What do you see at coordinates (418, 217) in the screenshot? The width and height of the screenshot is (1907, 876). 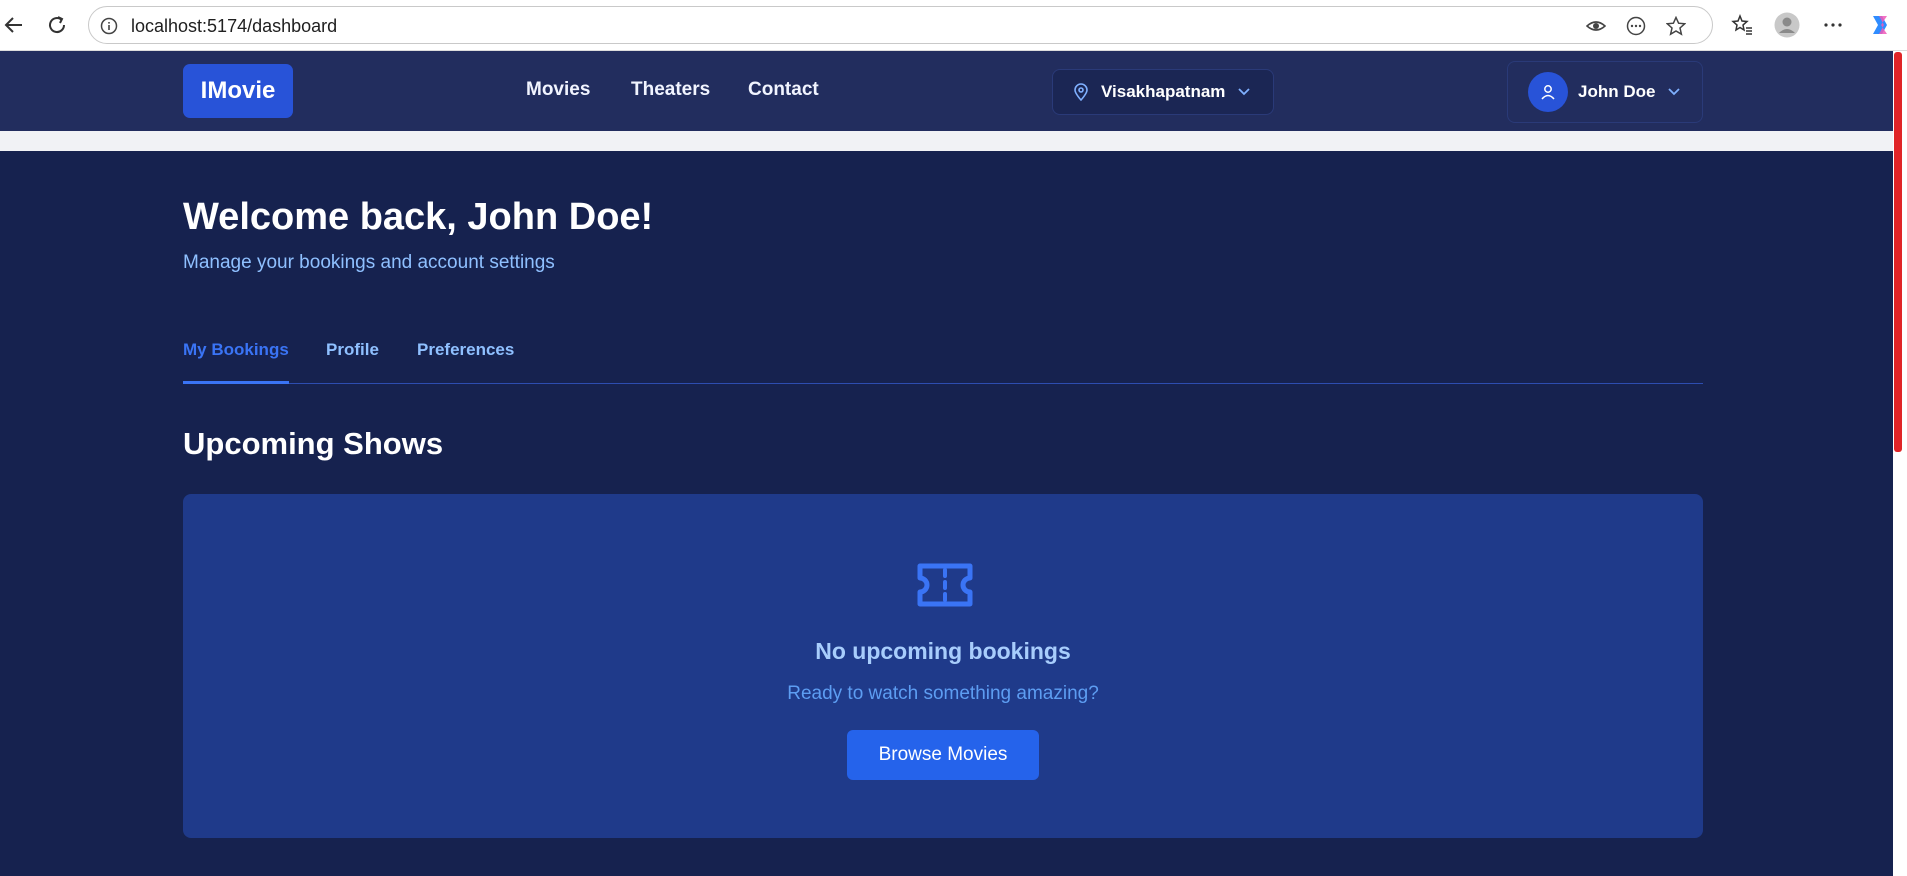 I see `page-title: Welcome back, John Doe!` at bounding box center [418, 217].